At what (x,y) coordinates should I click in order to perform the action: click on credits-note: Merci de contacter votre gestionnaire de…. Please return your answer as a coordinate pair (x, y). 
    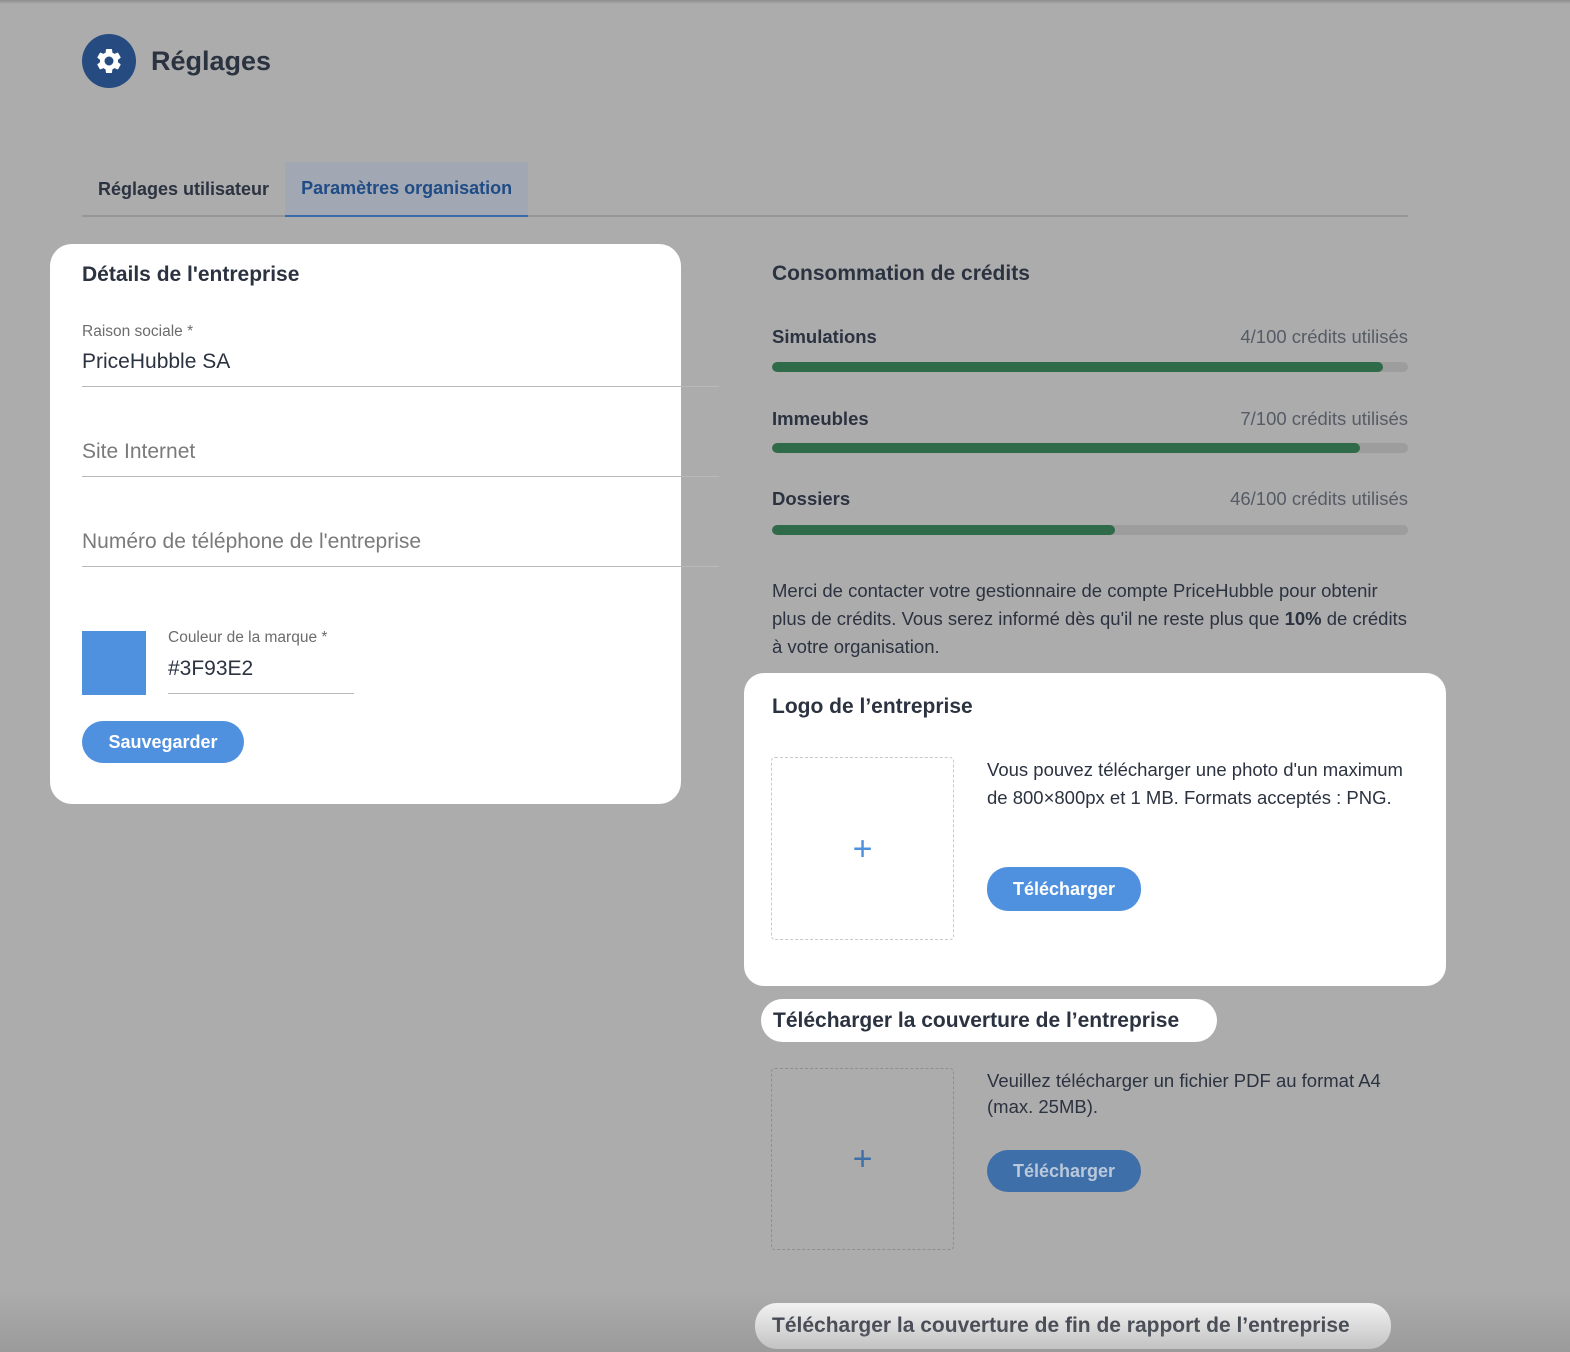
    Looking at the image, I should click on (1092, 619).